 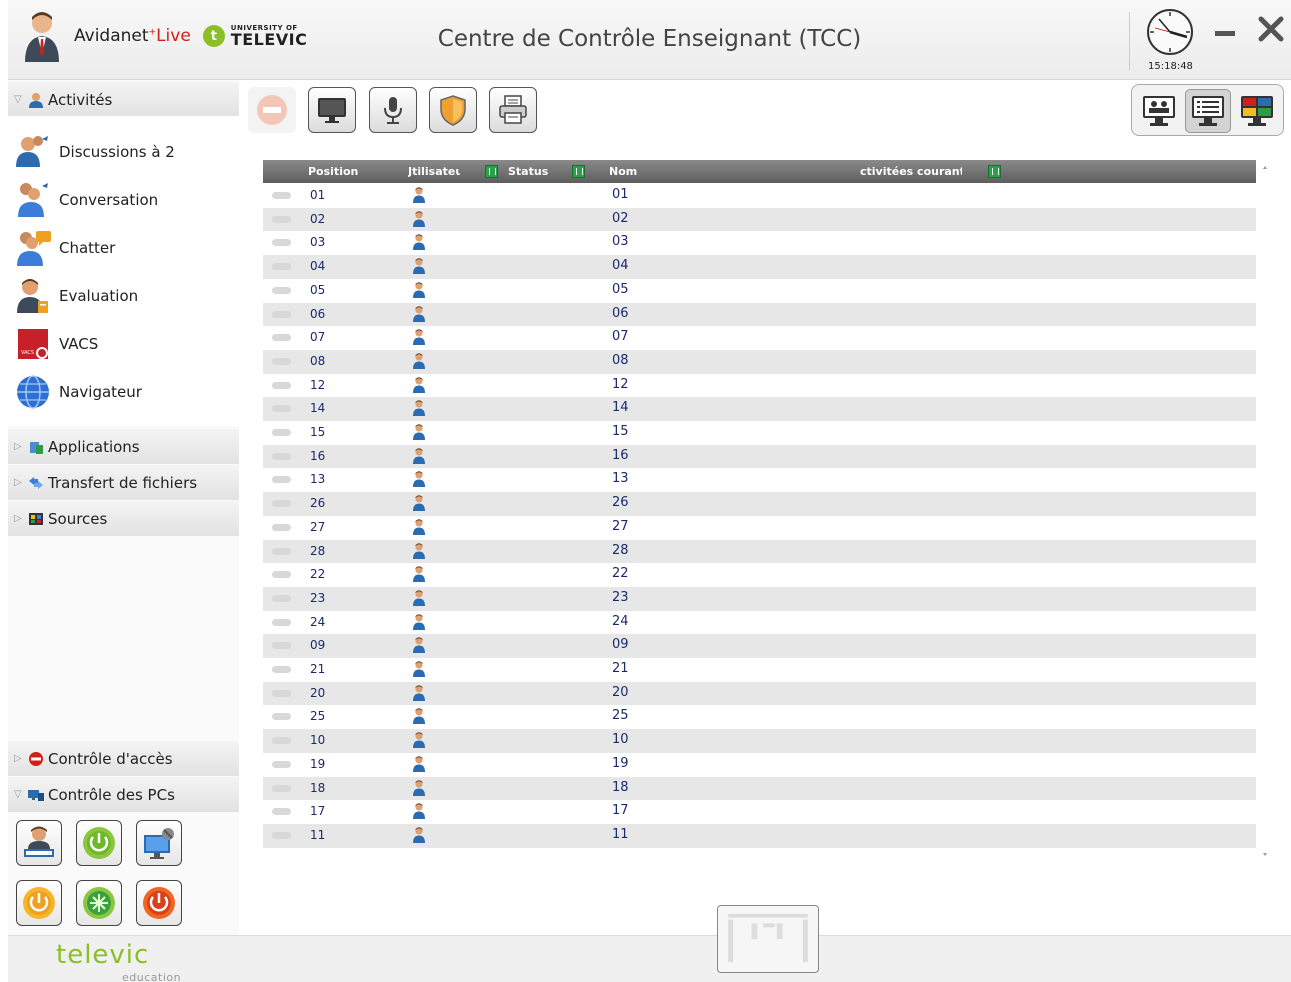 What do you see at coordinates (759, 338) in the screenshot?
I see `table-row: 07 07` at bounding box center [759, 338].